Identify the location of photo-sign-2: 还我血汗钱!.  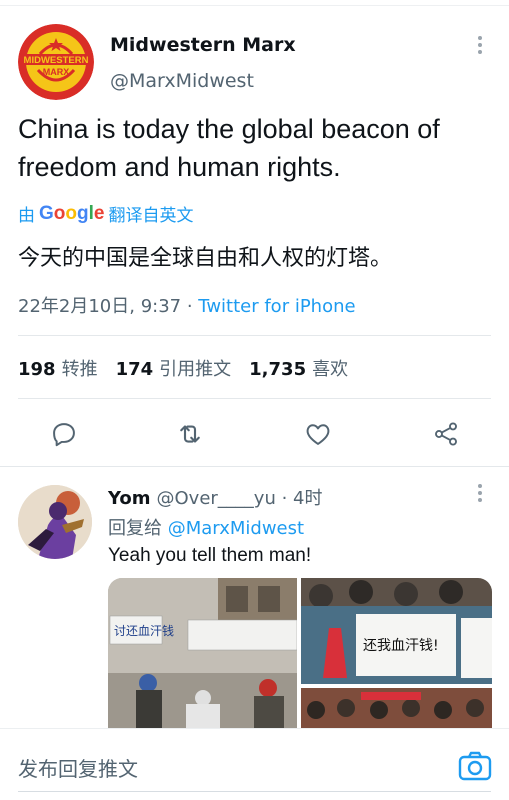
(401, 646).